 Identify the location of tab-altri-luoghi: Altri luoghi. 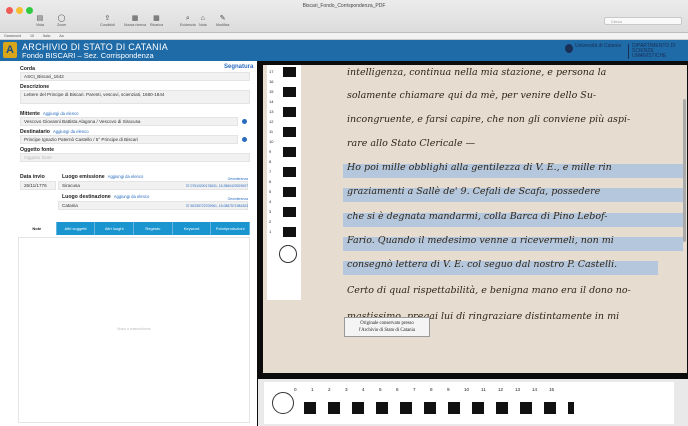
(115, 228).